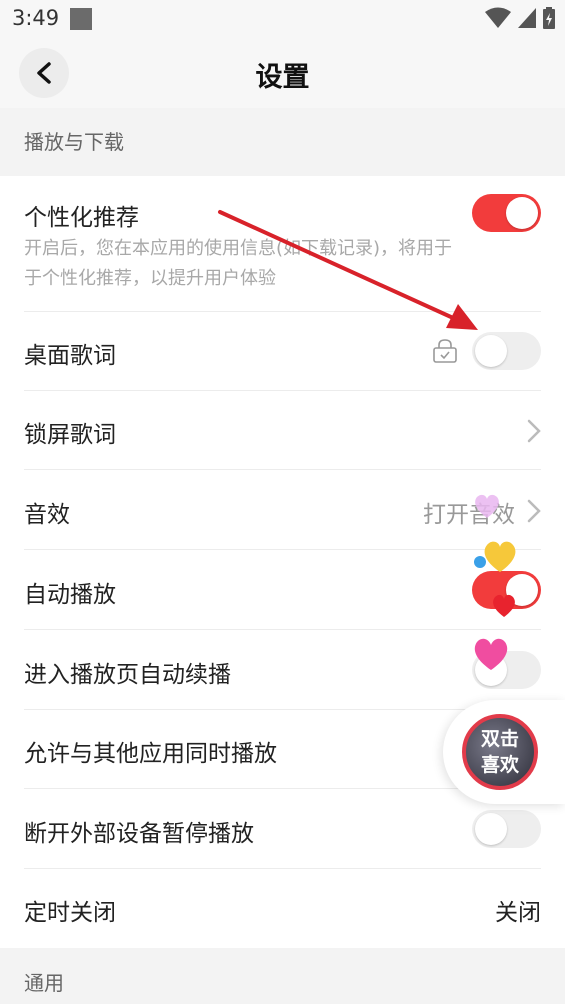 The height and width of the screenshot is (1004, 565). Describe the element at coordinates (282, 351) in the screenshot. I see `setting-desktop-lyrics: 桌面歌词` at that location.